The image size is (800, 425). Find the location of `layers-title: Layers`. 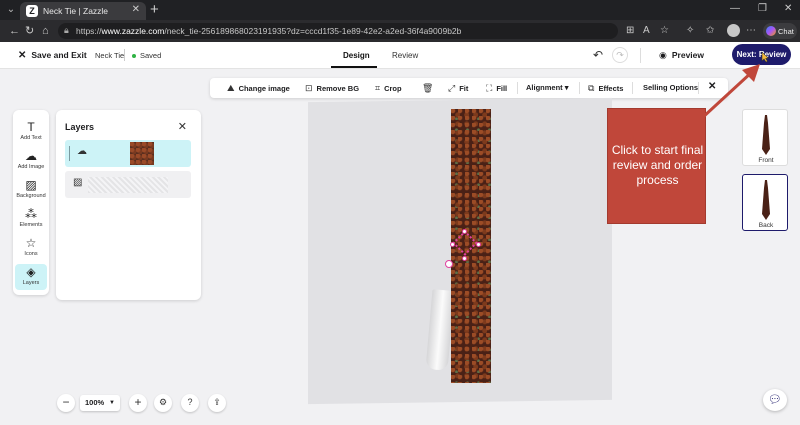

layers-title: Layers is located at coordinates (80, 127).